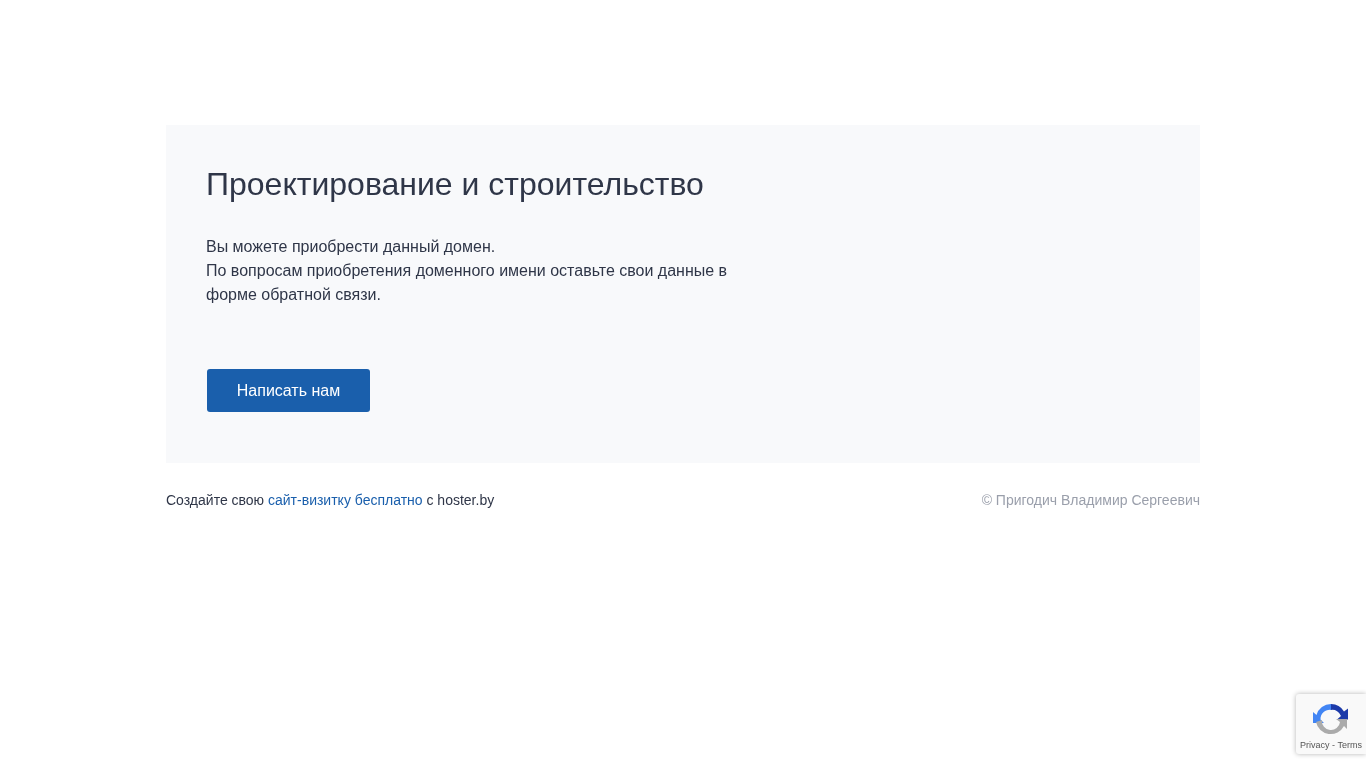 The width and height of the screenshot is (1366, 768). What do you see at coordinates (288, 390) in the screenshot?
I see `contact-button: Написать нам` at bounding box center [288, 390].